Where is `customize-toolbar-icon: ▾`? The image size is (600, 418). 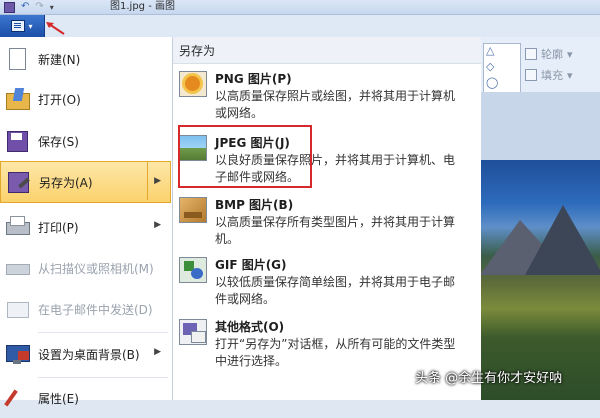
customize-toolbar-icon: ▾ is located at coordinates (52, 7).